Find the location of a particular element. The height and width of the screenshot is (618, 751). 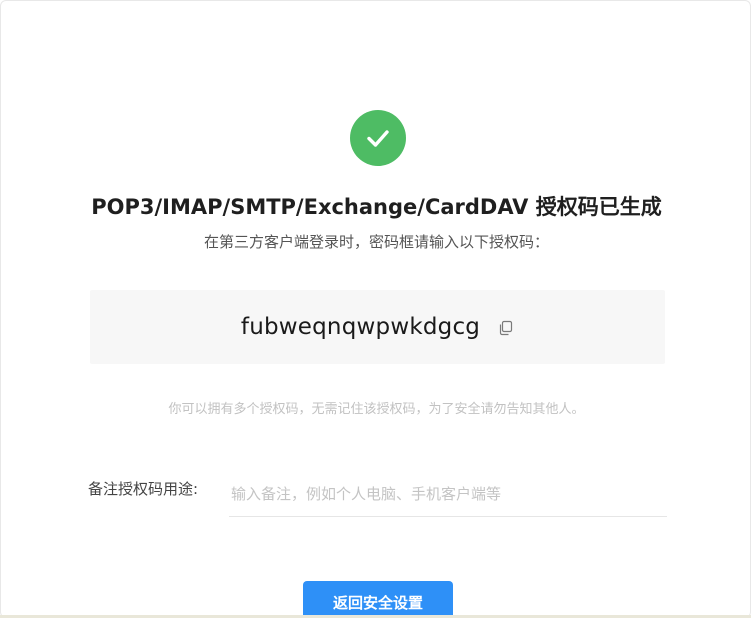

check-mark-icon is located at coordinates (378, 138).